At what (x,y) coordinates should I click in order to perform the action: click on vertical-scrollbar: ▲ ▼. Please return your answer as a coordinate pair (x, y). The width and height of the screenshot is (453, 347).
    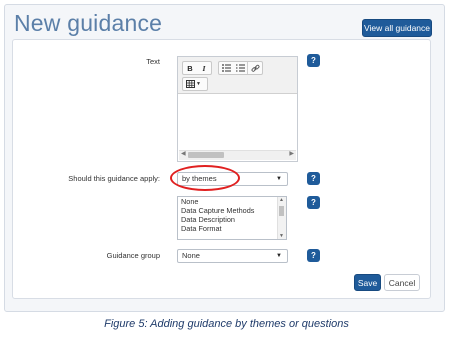
    Looking at the image, I should click on (281, 218).